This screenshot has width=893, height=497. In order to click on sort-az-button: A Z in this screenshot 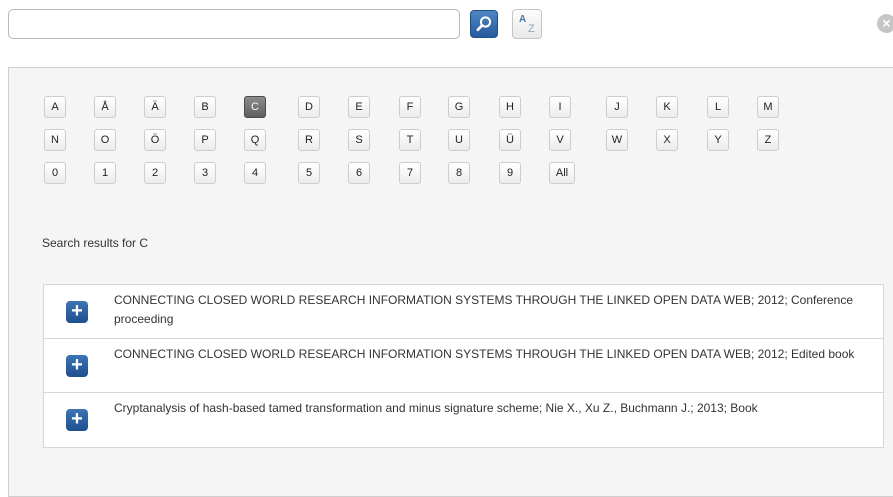, I will do `click(527, 24)`.